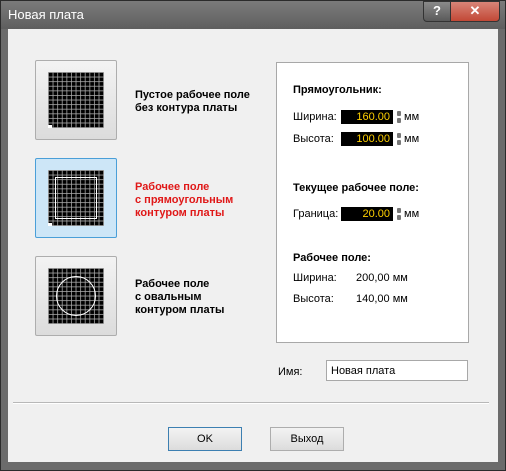 The width and height of the screenshot is (506, 471). I want to click on rect-height-field: 100.00, so click(367, 139).